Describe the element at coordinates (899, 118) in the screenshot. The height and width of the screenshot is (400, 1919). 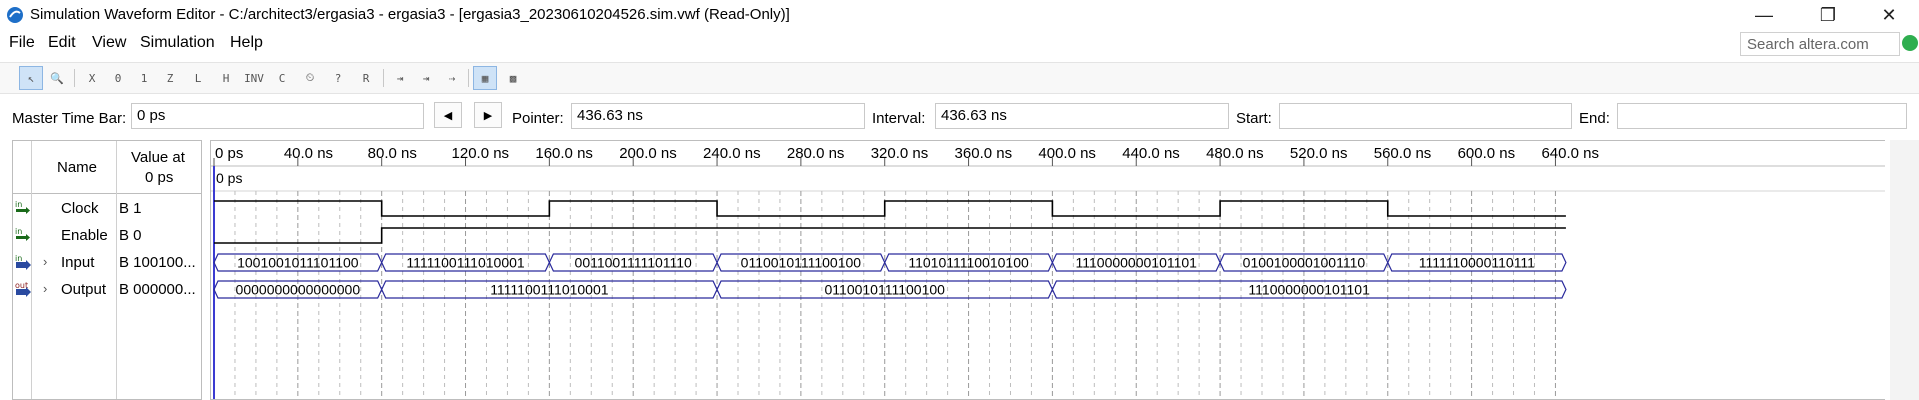
I see `interval-label: Interval:` at that location.